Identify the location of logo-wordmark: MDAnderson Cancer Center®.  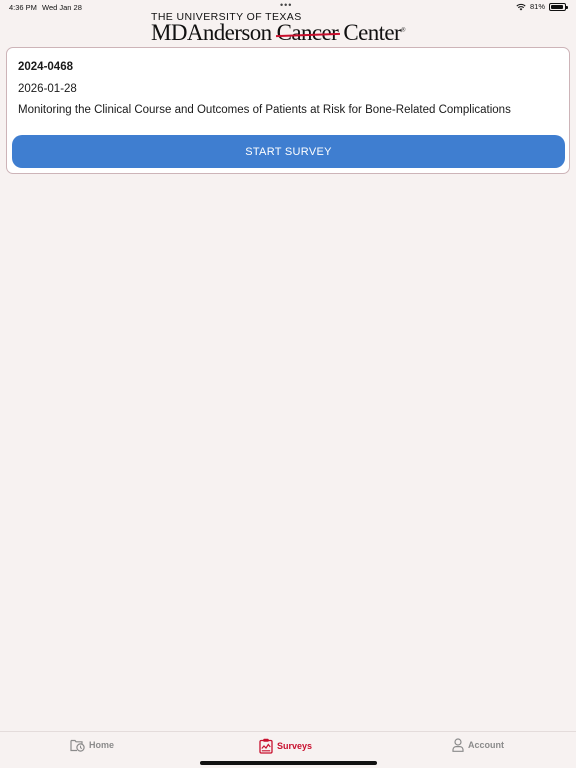
(278, 33).